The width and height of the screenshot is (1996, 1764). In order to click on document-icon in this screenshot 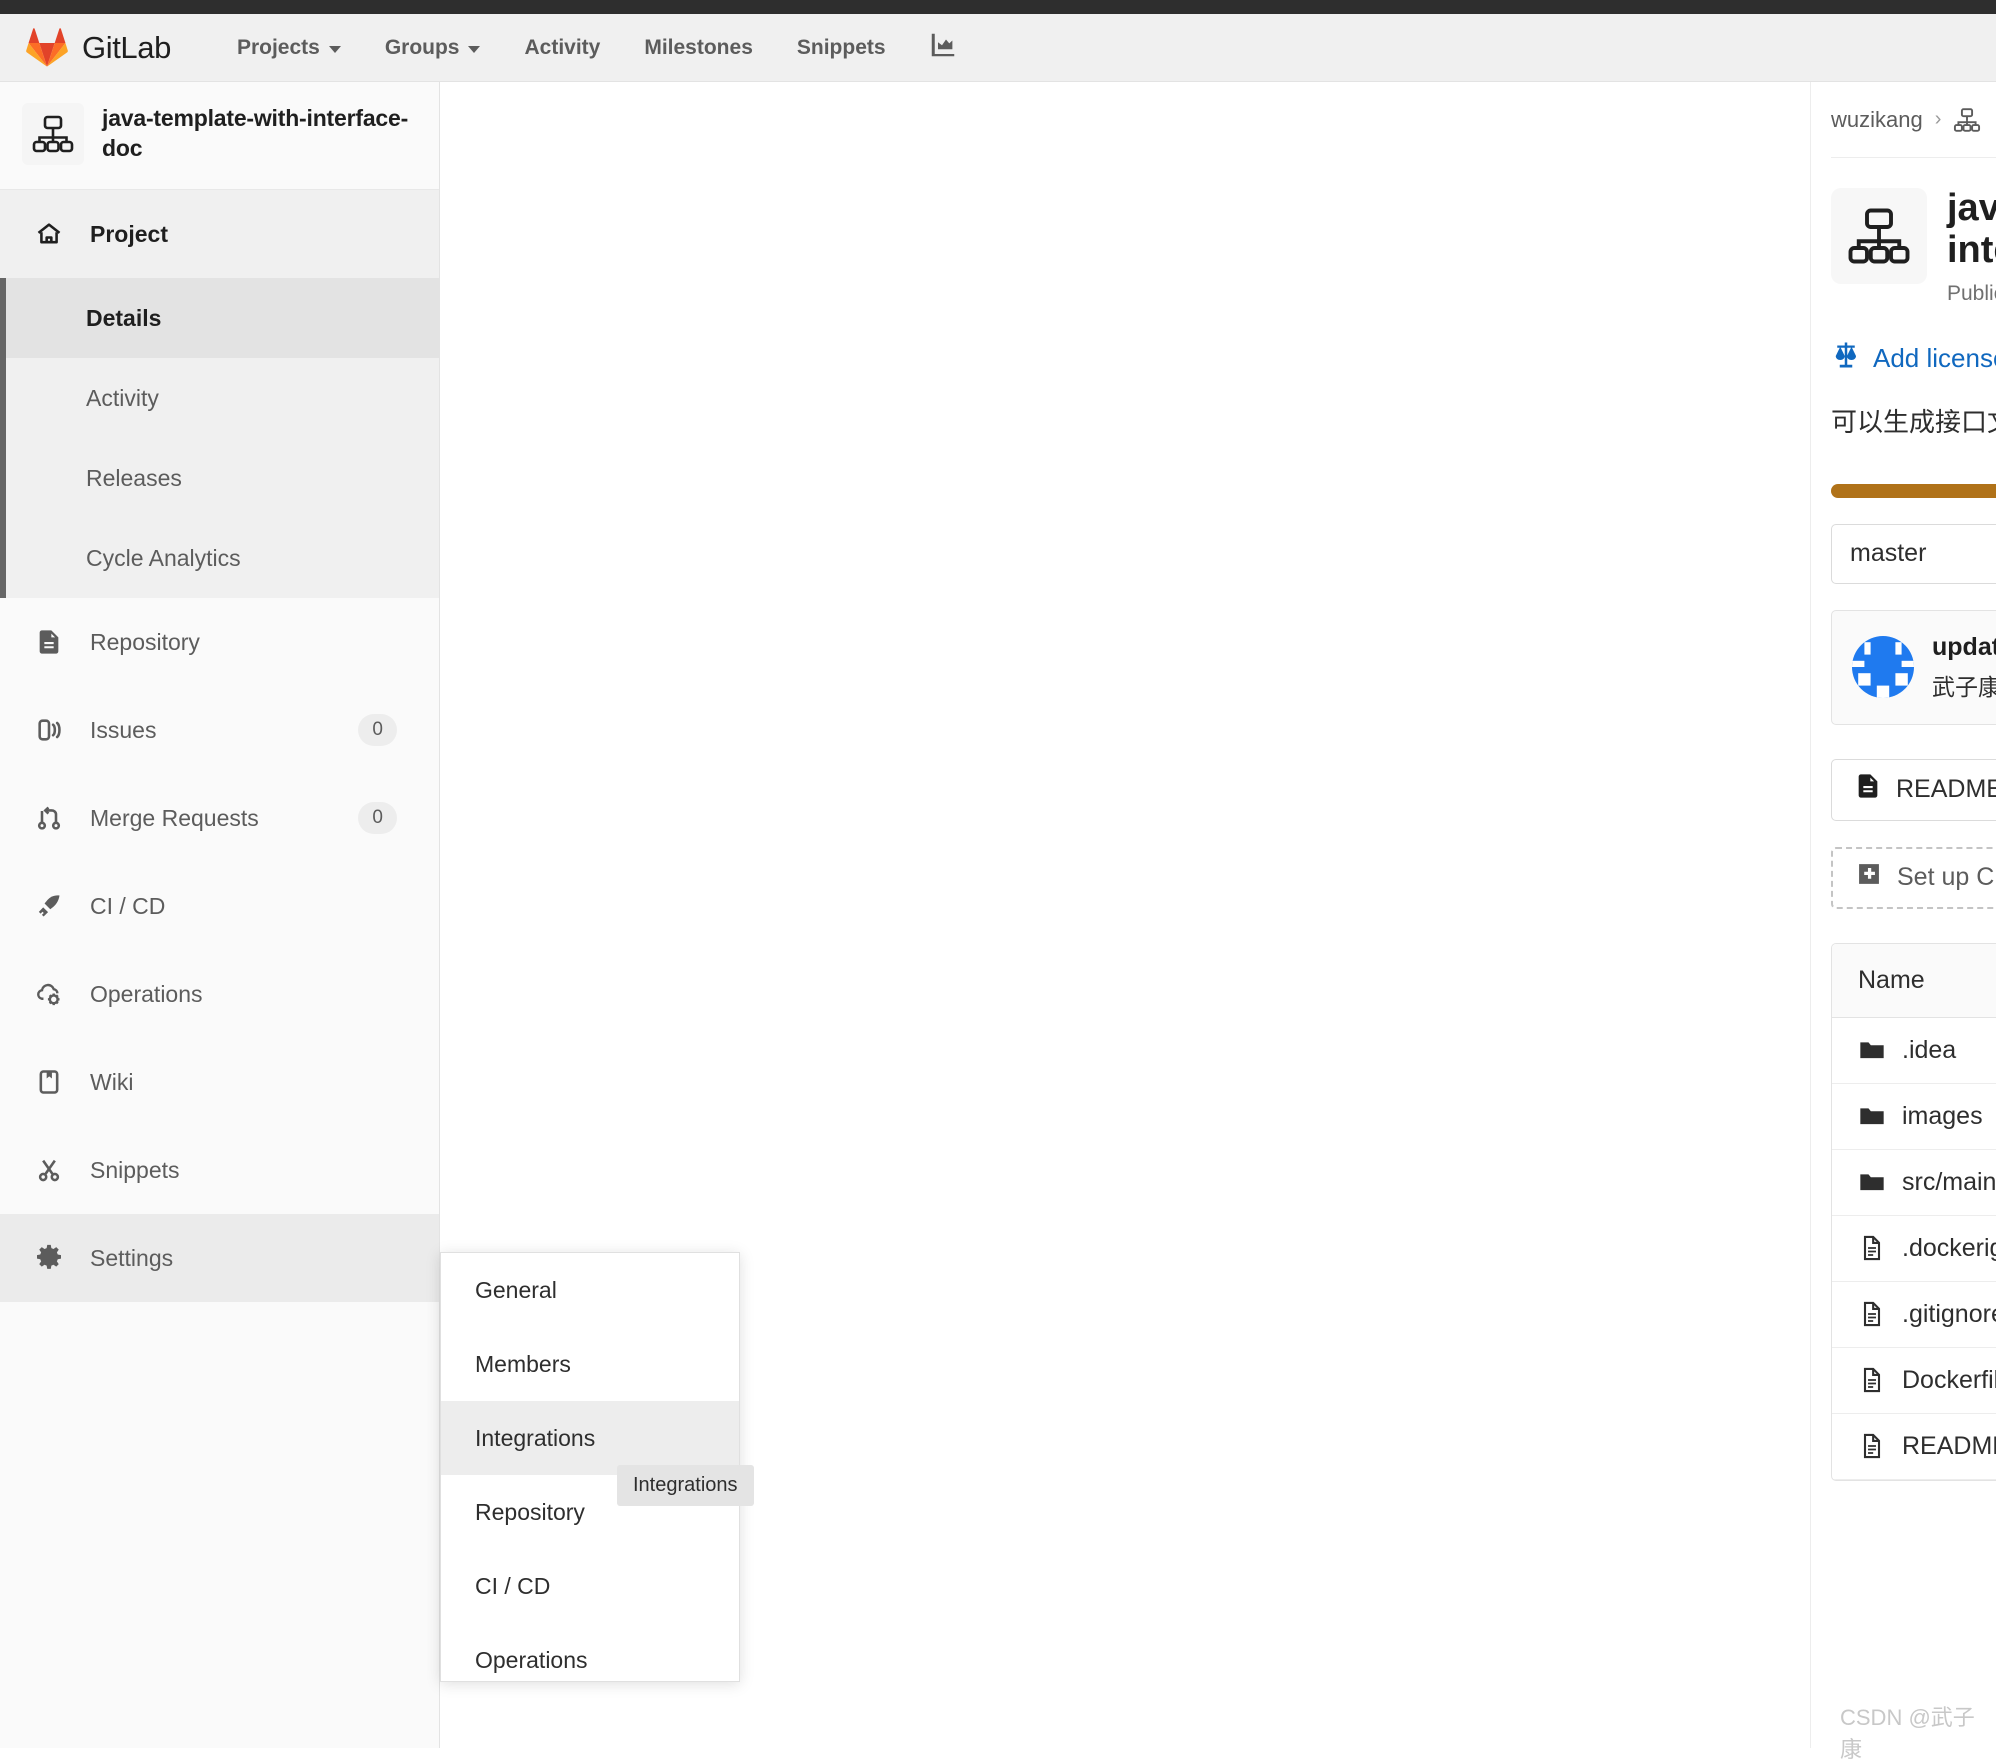, I will do `click(49, 642)`.